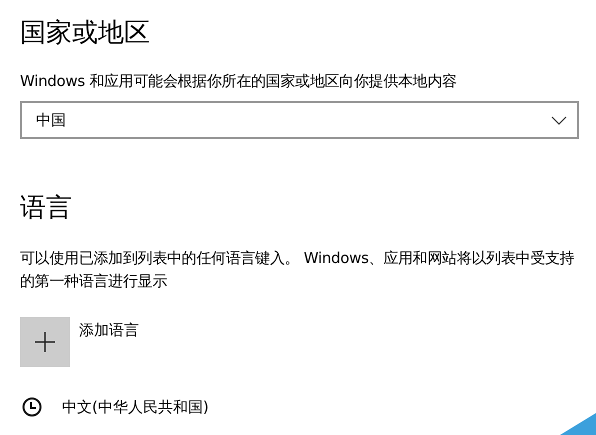  Describe the element at coordinates (135, 407) in the screenshot. I see `language-item: 中文(中华人民共和国)` at that location.